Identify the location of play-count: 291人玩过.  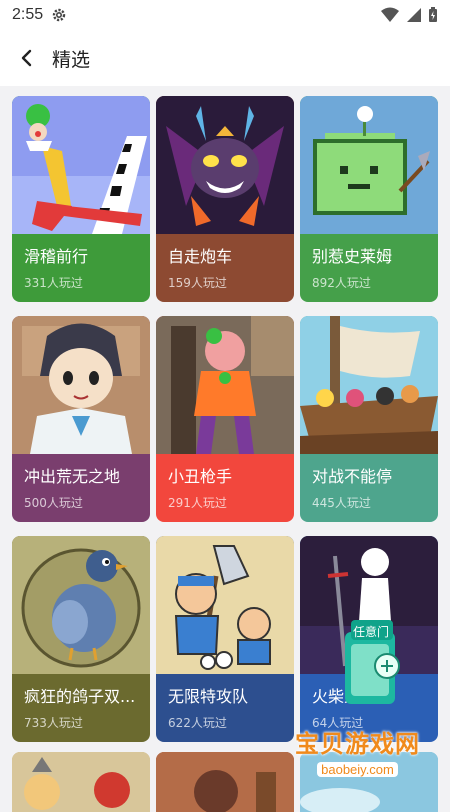
(225, 503).